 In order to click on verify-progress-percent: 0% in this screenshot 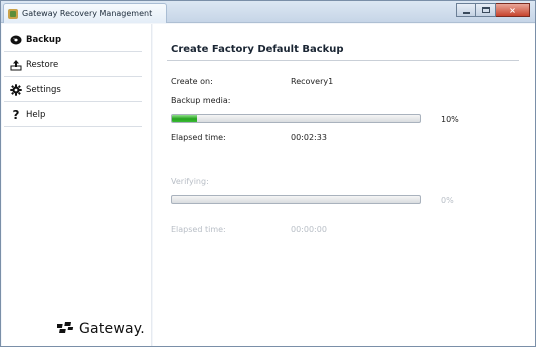, I will do `click(447, 200)`.